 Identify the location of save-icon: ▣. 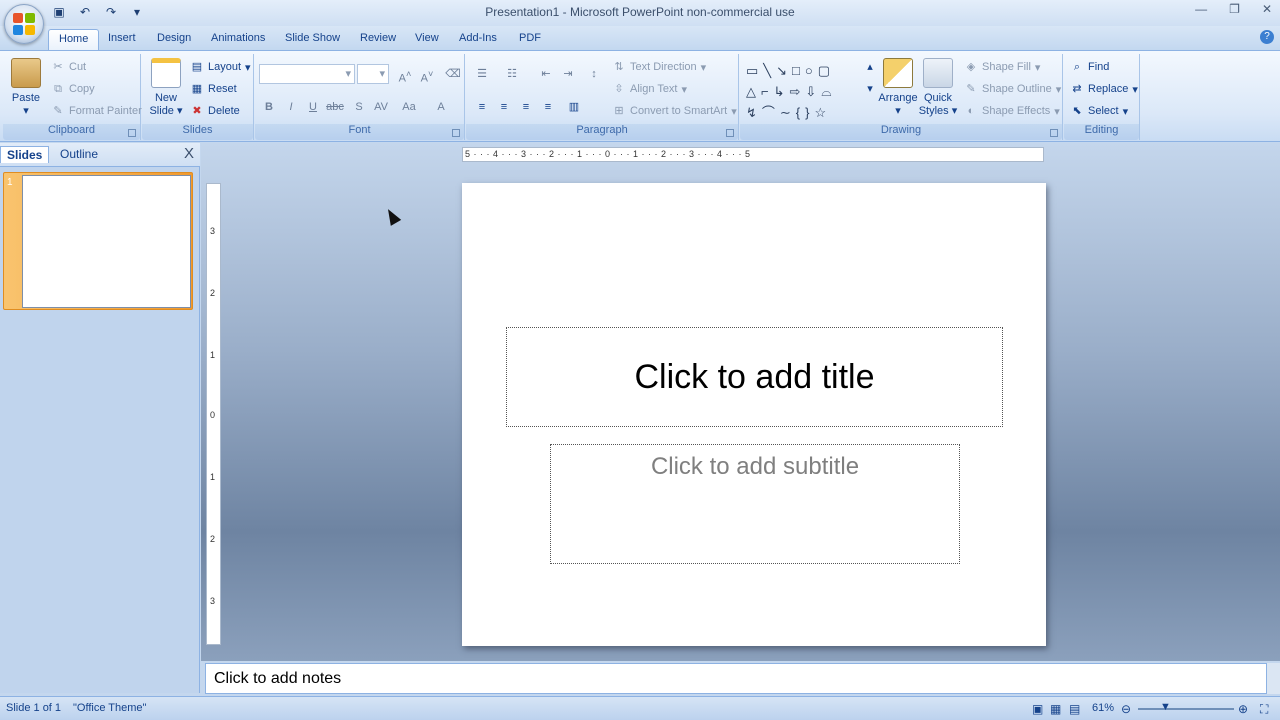
(59, 12).